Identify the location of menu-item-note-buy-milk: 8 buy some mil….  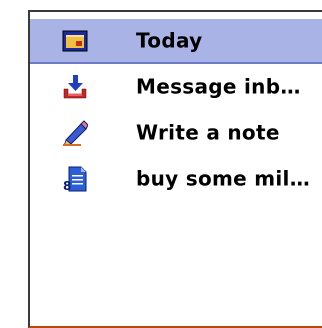
(176, 179).